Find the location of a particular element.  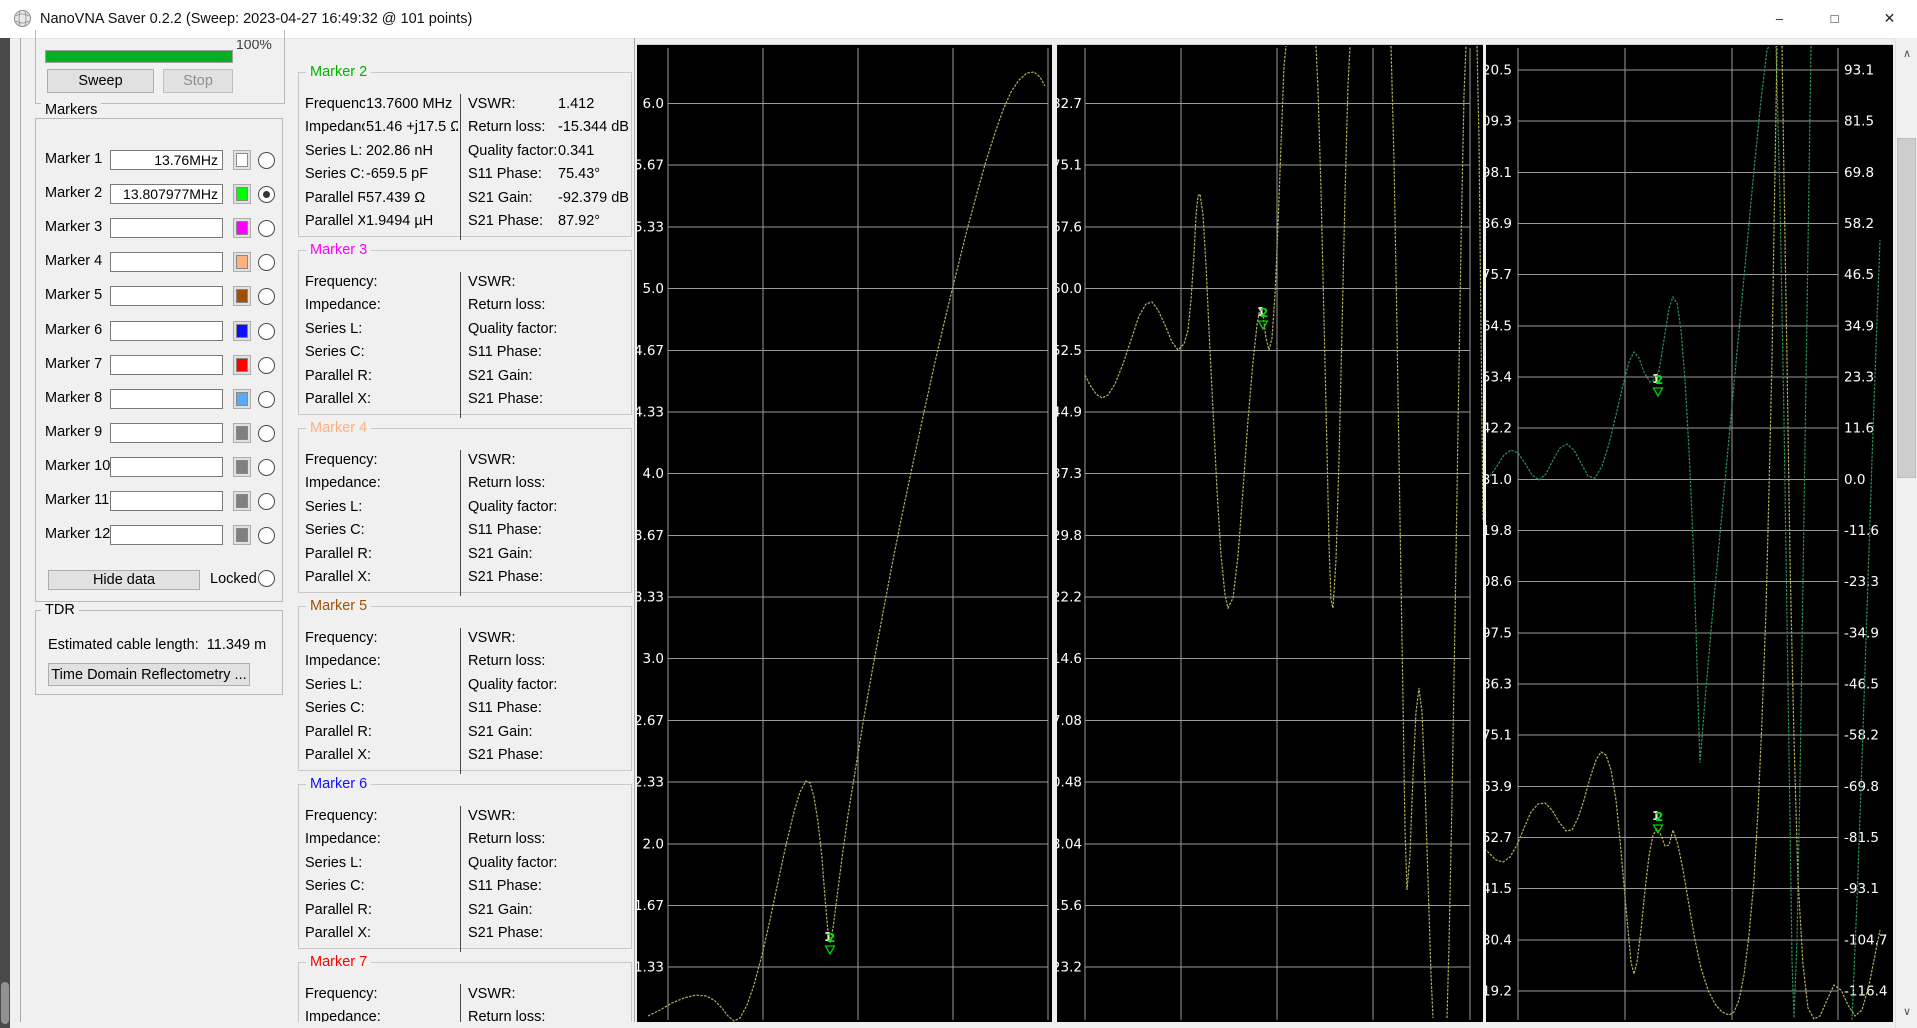

axis-tick-label: -8.04 is located at coordinates (1069, 844).